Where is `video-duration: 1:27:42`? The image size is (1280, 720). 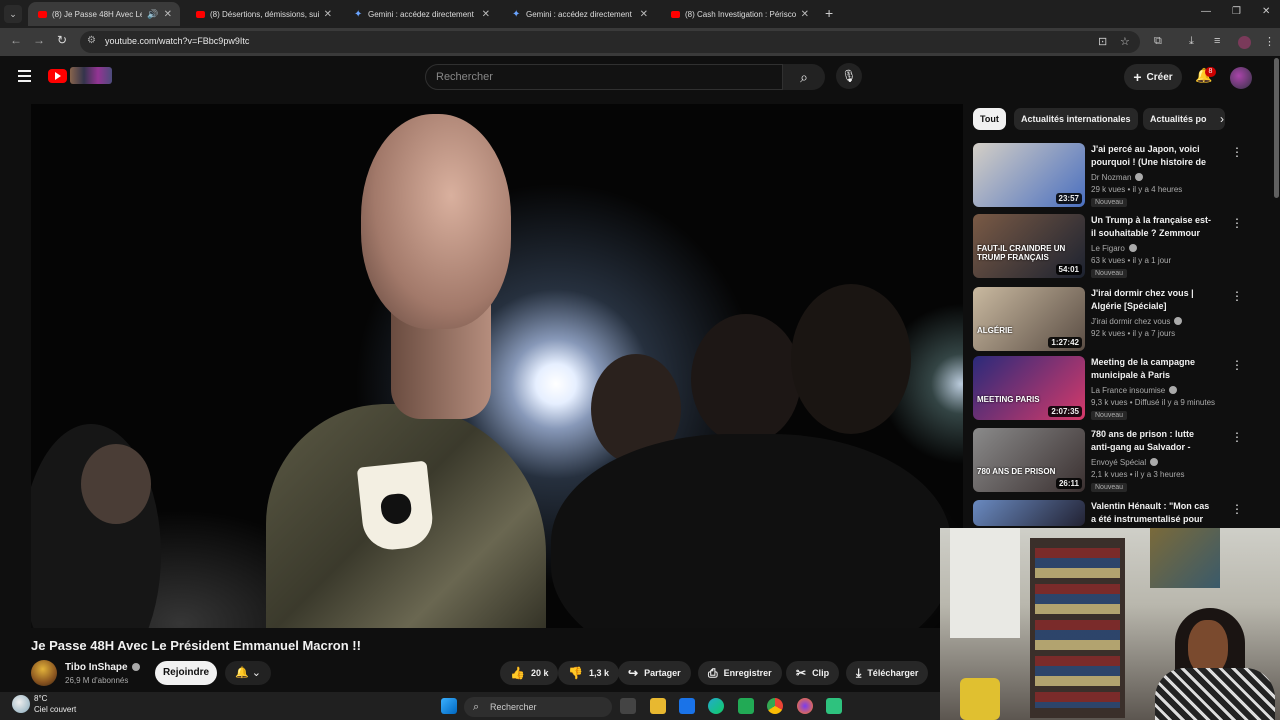
video-duration: 1:27:42 is located at coordinates (1065, 342).